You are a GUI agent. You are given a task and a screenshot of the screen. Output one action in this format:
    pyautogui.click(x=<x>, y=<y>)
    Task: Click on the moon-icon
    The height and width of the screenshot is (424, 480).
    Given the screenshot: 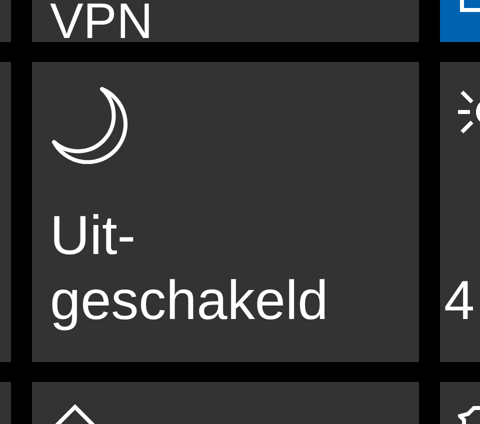 What is the action you would take?
    pyautogui.click(x=90, y=124)
    